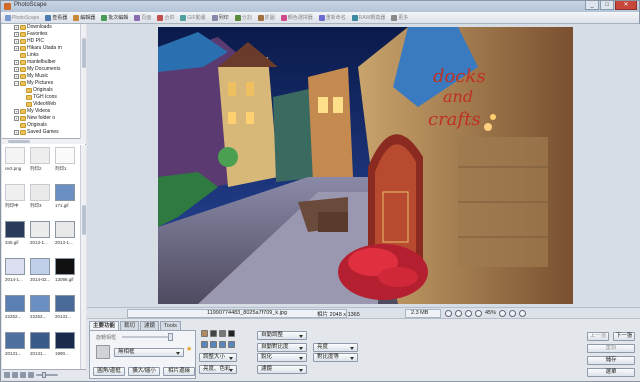 The width and height of the screenshot is (640, 382). Describe the element at coordinates (36, 132) in the screenshot. I see `tree-node: + Saved Games` at that location.